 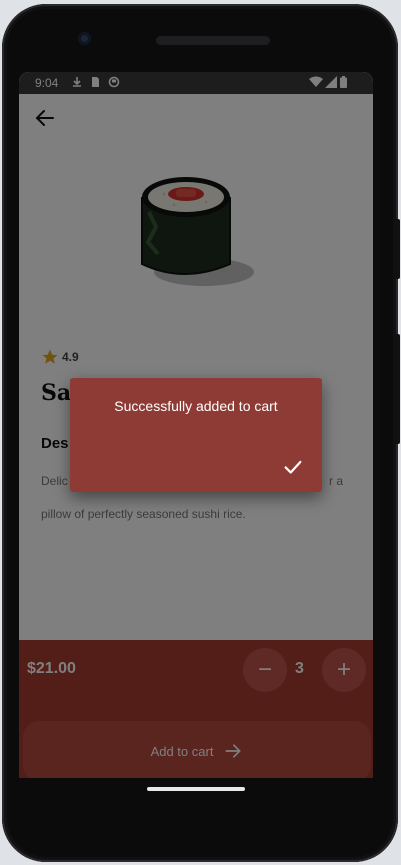 What do you see at coordinates (84, 38) in the screenshot?
I see `front-camera` at bounding box center [84, 38].